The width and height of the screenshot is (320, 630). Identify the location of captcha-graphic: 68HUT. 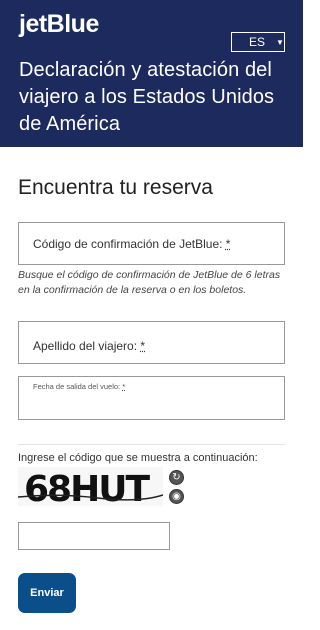
(90, 486).